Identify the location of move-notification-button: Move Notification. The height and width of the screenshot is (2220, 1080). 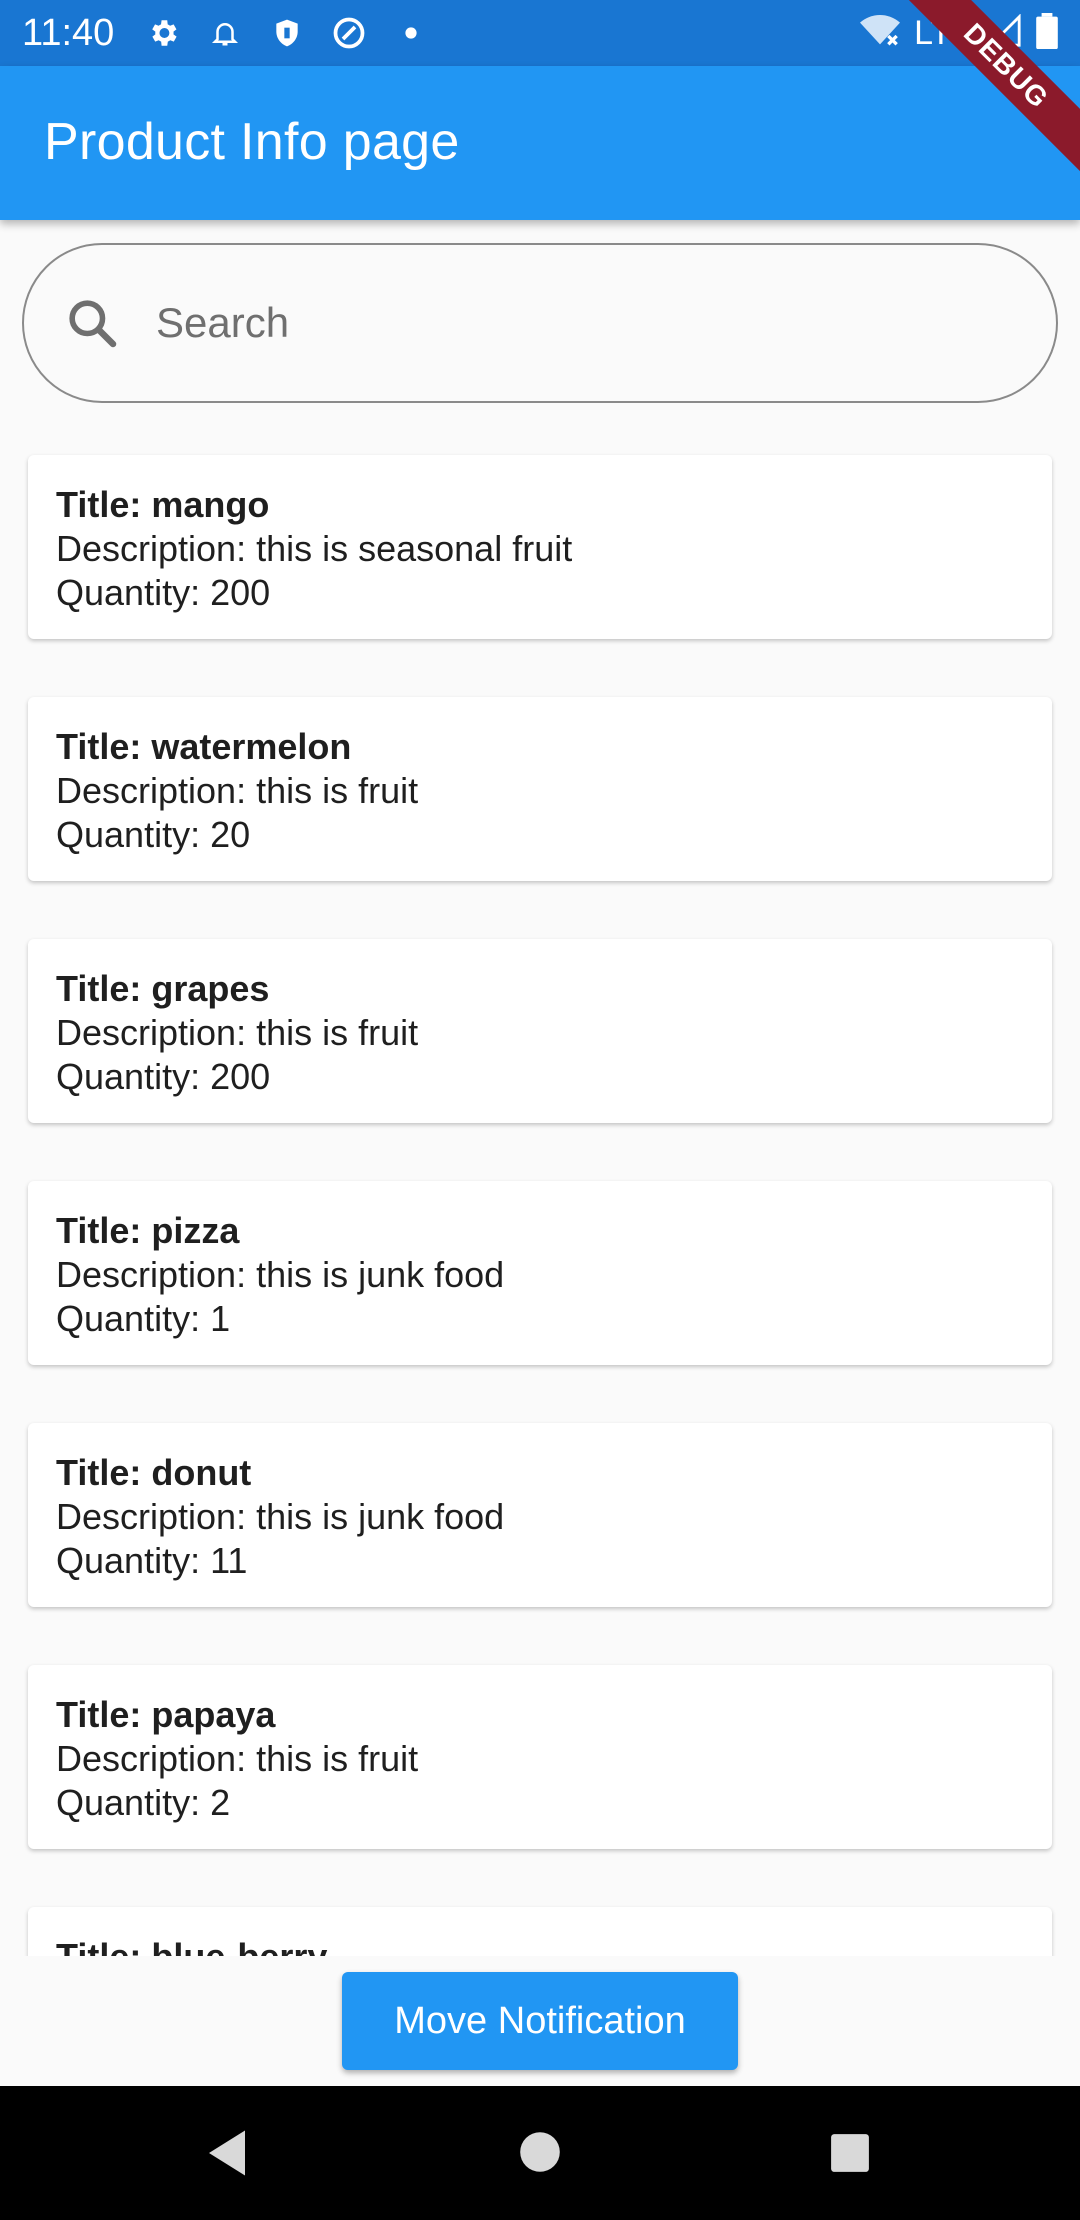
(540, 2021).